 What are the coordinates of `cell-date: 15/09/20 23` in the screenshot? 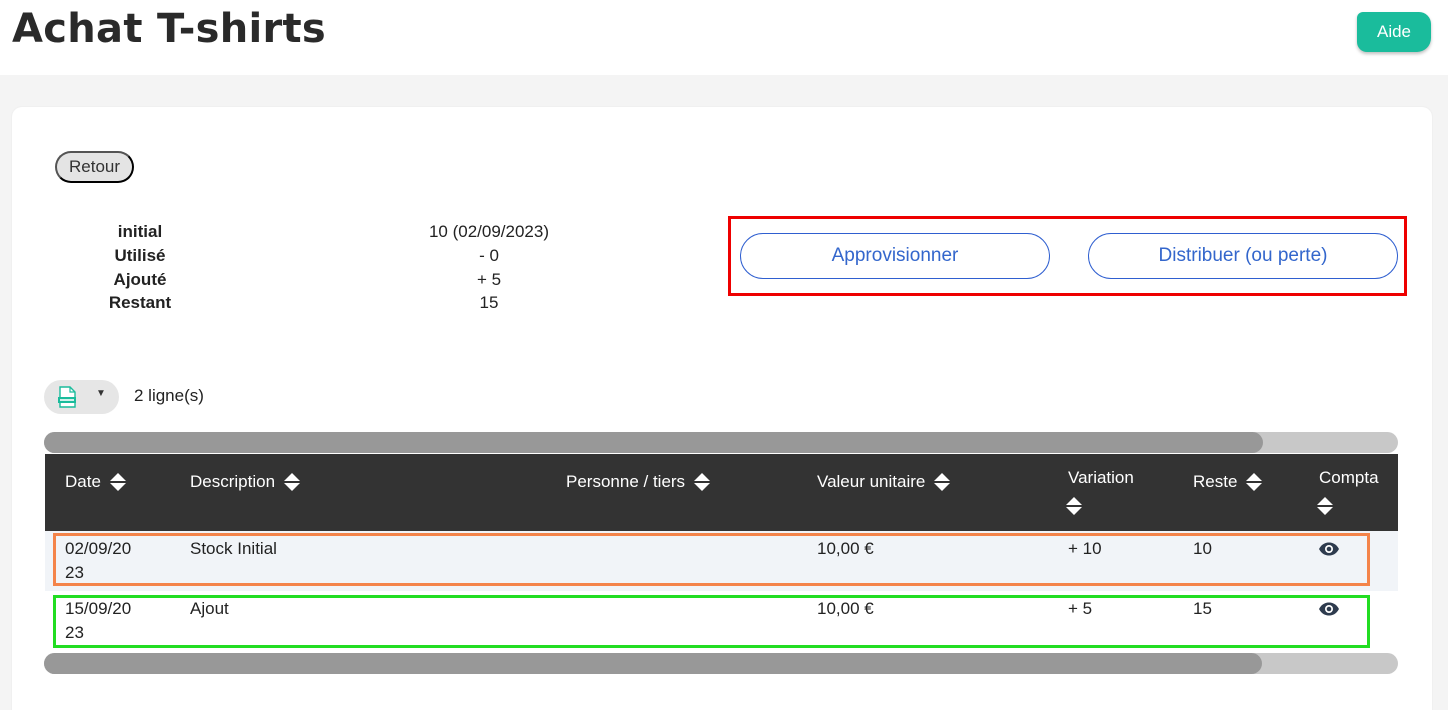 It's located at (98, 620).